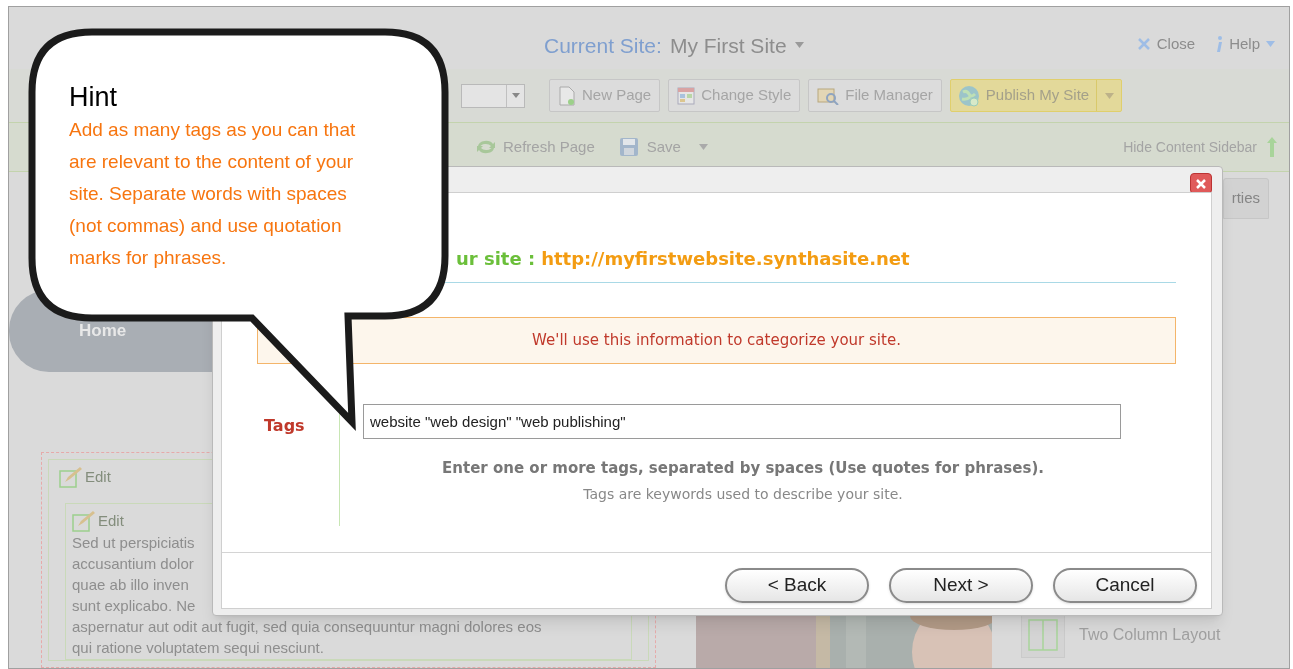 The image size is (1293, 669). Describe the element at coordinates (603, 45) in the screenshot. I see `current-site-label: Current Site:` at that location.